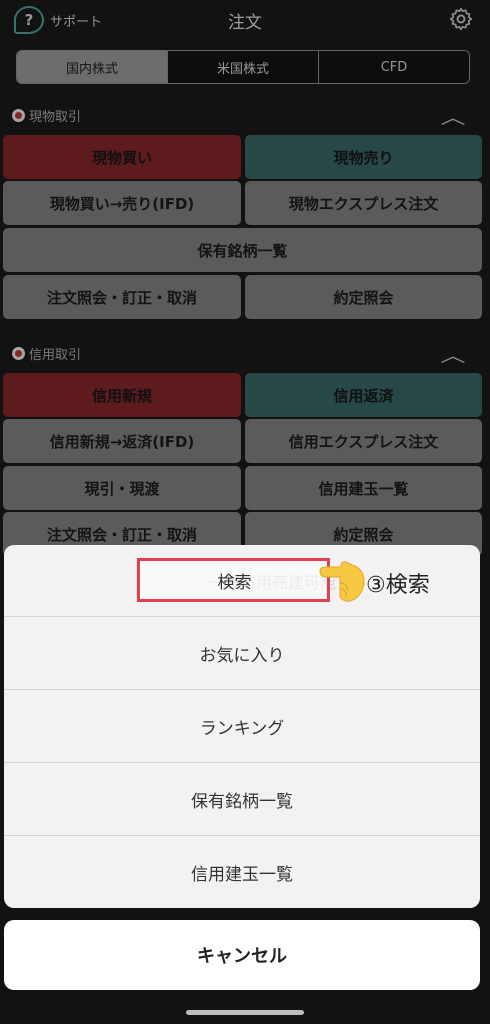 This screenshot has width=490, height=1024. Describe the element at coordinates (242, 726) in the screenshot. I see `sheet-item-ranking: ランキング` at that location.